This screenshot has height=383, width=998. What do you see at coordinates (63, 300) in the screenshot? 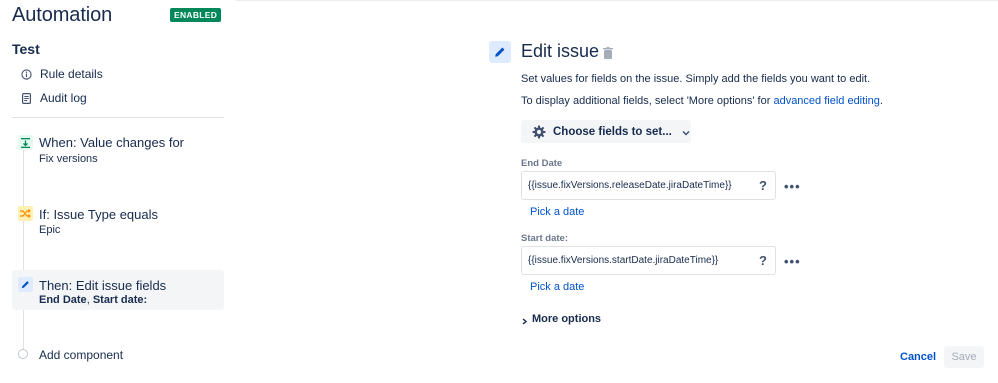
I see `step-subtitle-part: End Date` at bounding box center [63, 300].